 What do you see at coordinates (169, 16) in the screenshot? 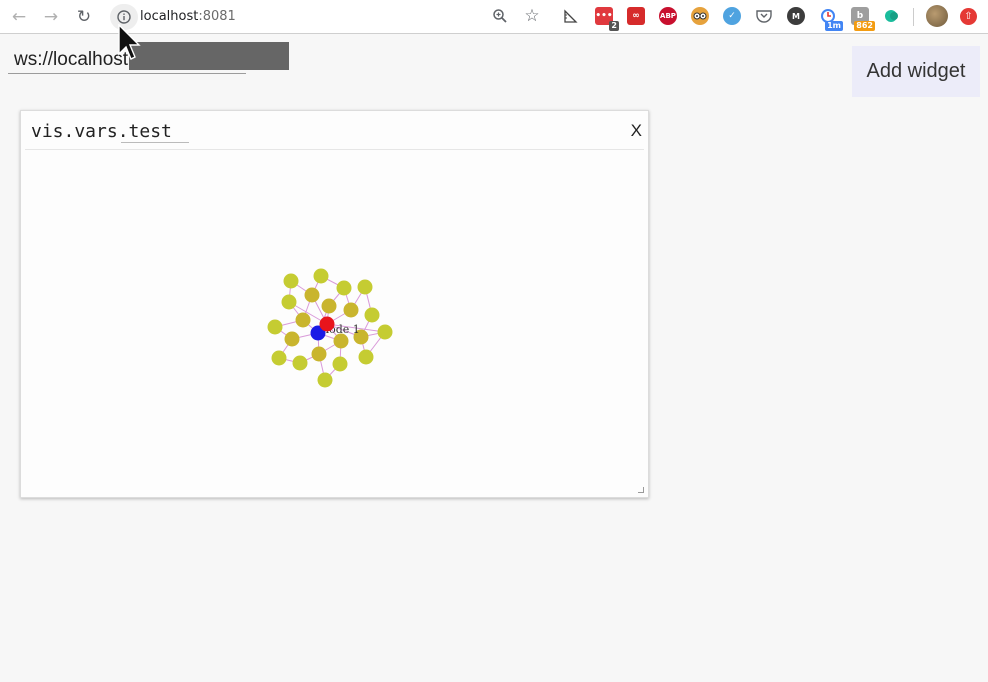
I see `url-host: localhost` at bounding box center [169, 16].